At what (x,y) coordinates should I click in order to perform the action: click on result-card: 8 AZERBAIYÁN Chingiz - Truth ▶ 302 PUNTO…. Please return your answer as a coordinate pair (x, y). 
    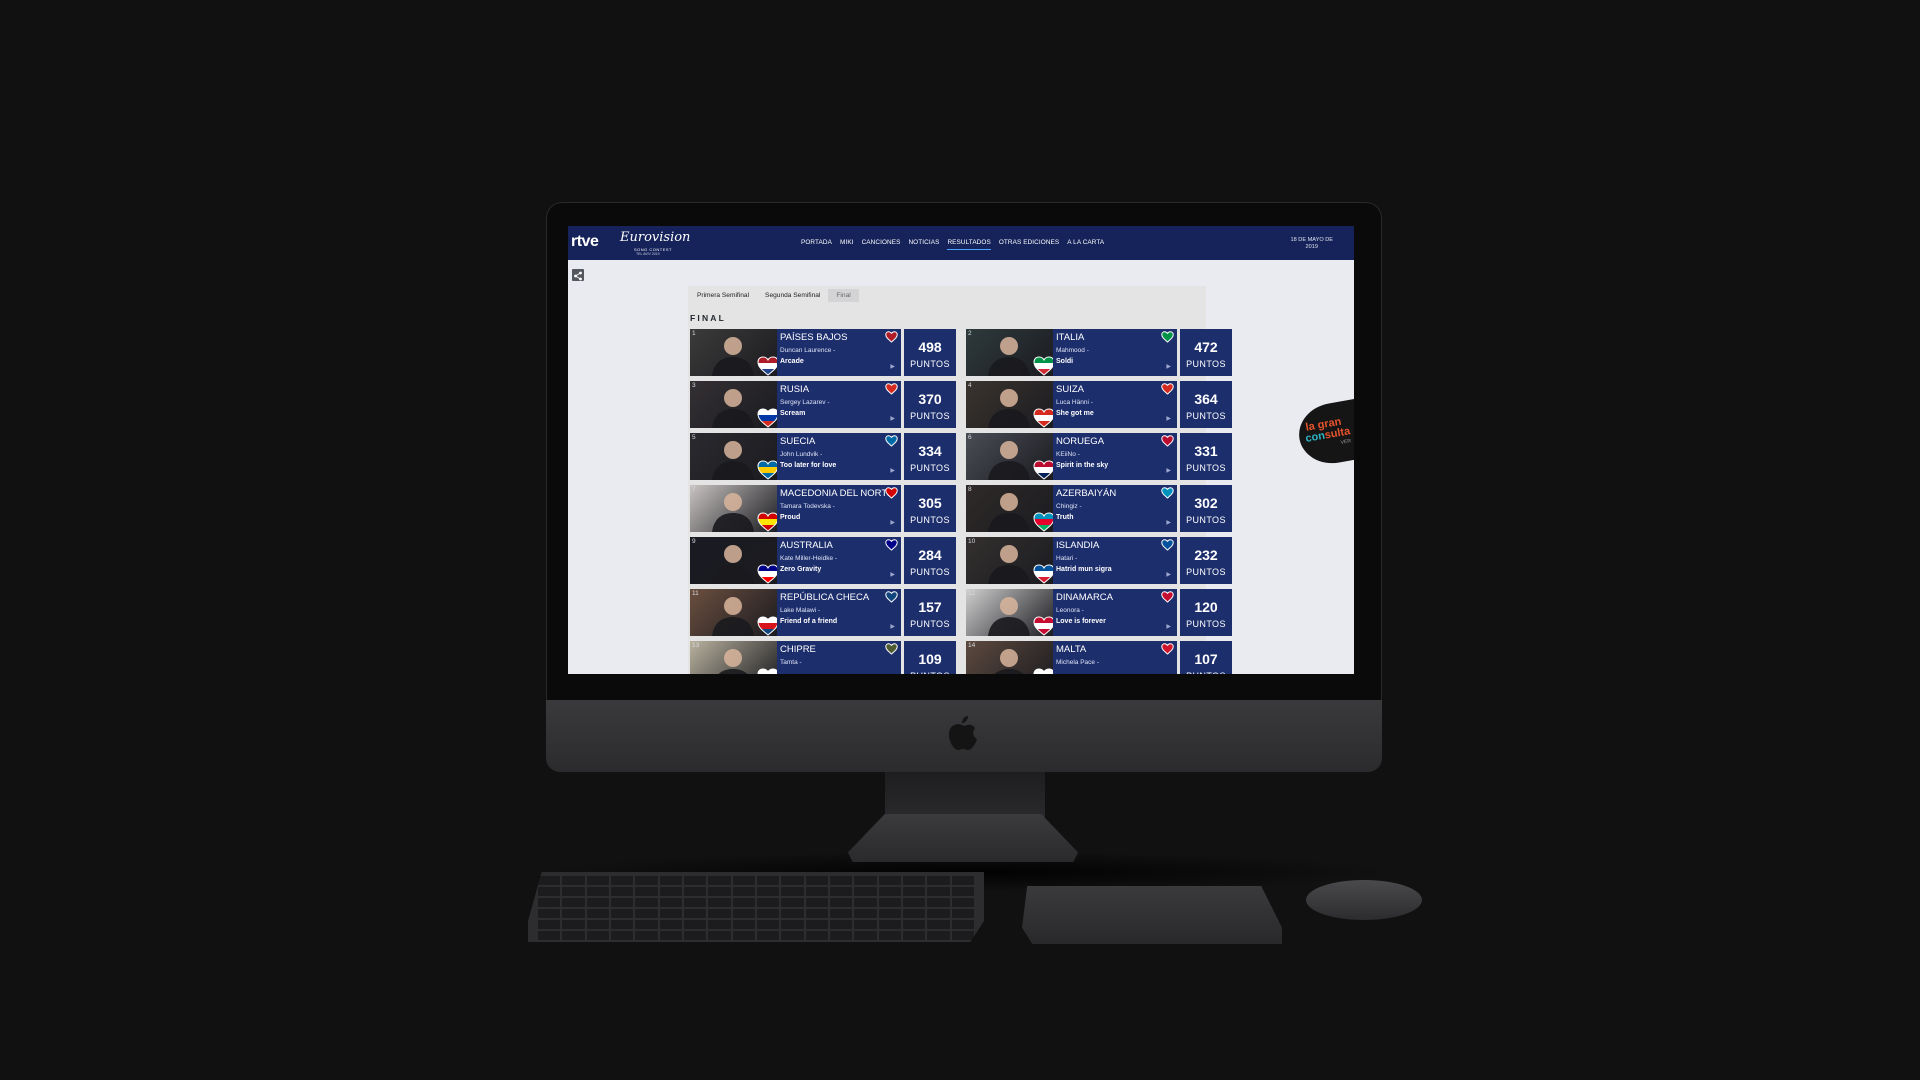
    Looking at the image, I should click on (1099, 508).